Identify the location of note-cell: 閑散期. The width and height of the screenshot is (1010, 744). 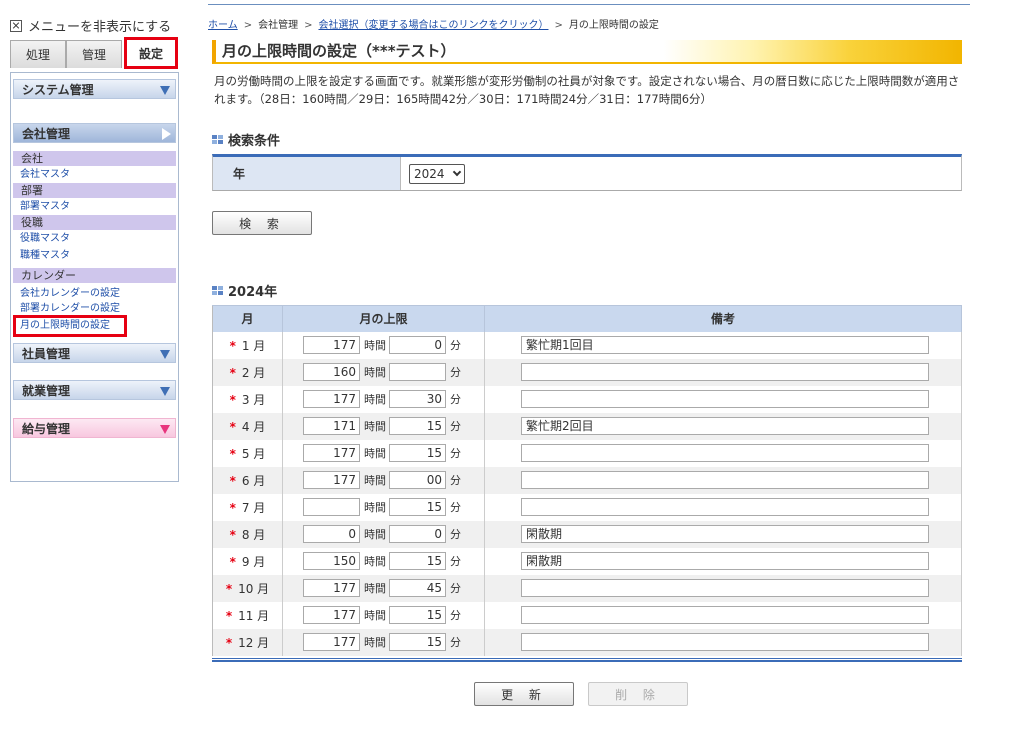
(723, 561).